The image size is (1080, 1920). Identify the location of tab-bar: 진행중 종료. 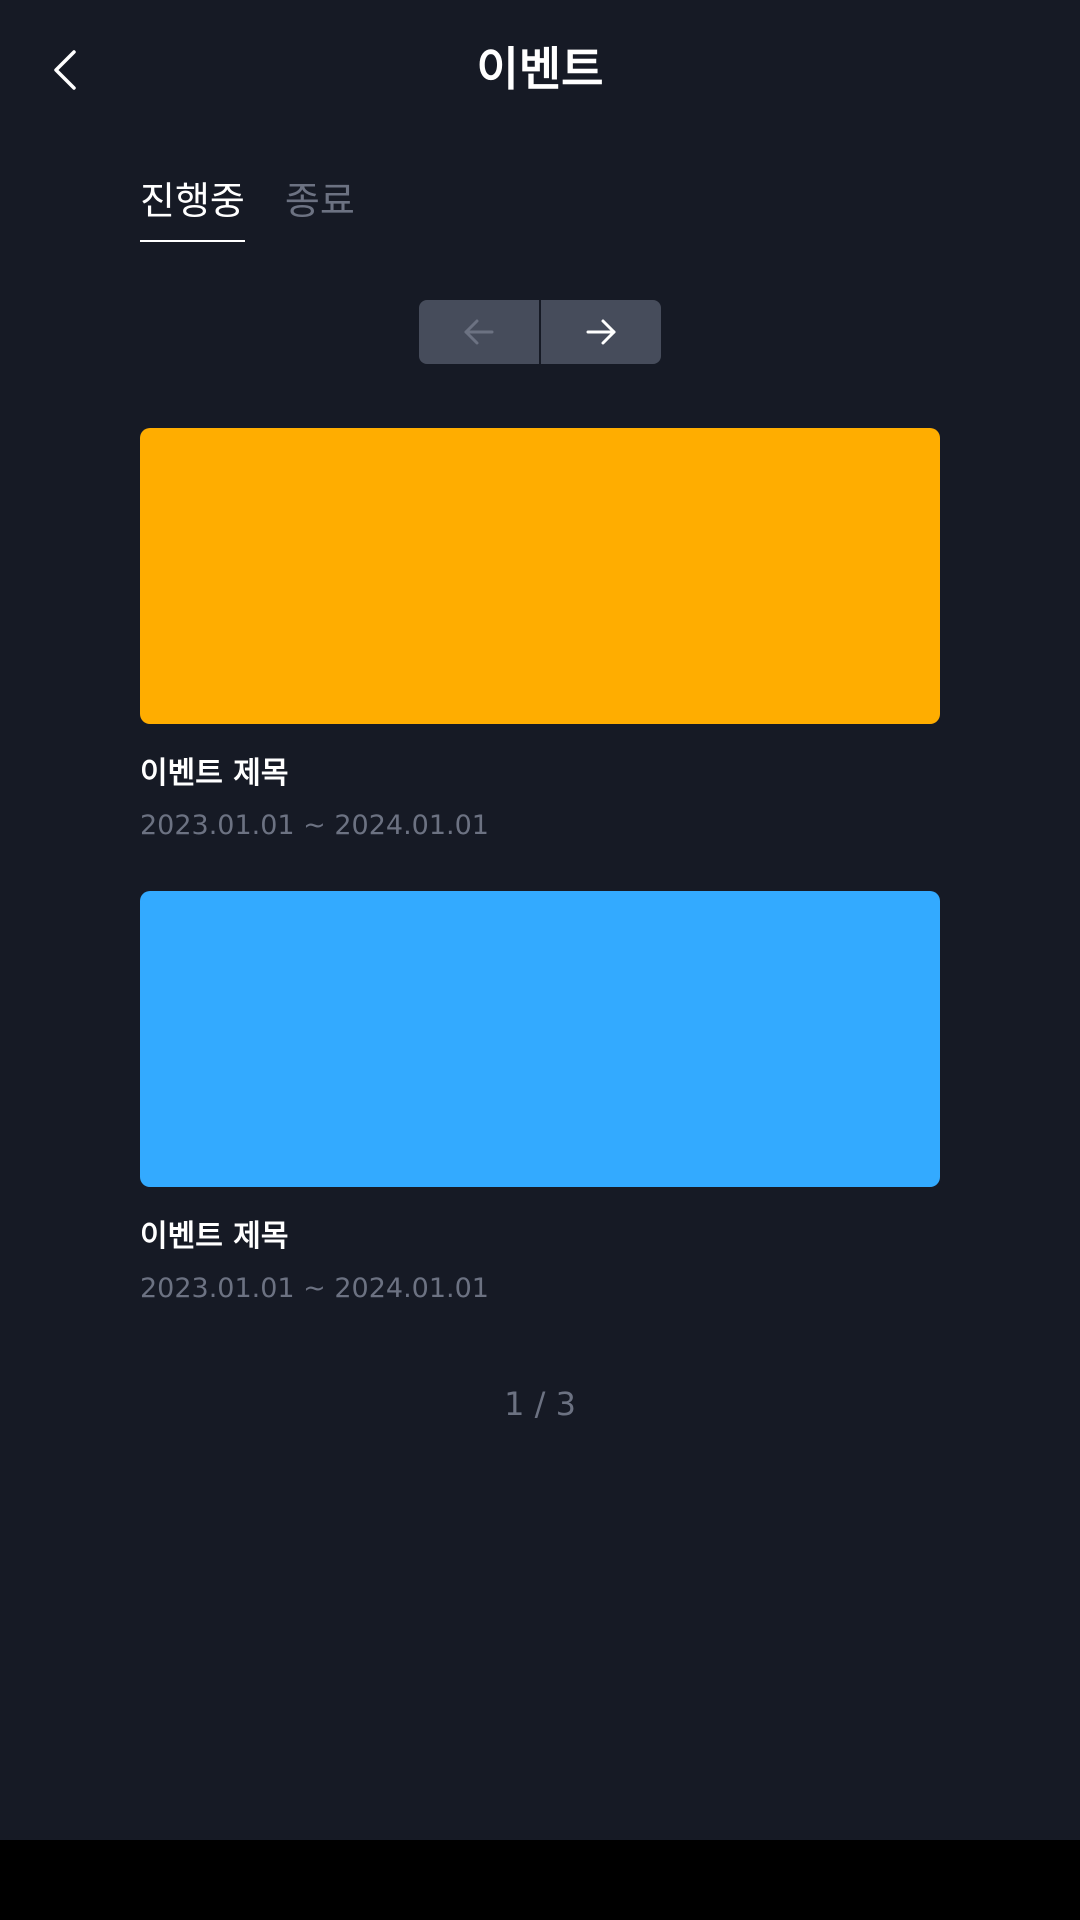
(247, 209).